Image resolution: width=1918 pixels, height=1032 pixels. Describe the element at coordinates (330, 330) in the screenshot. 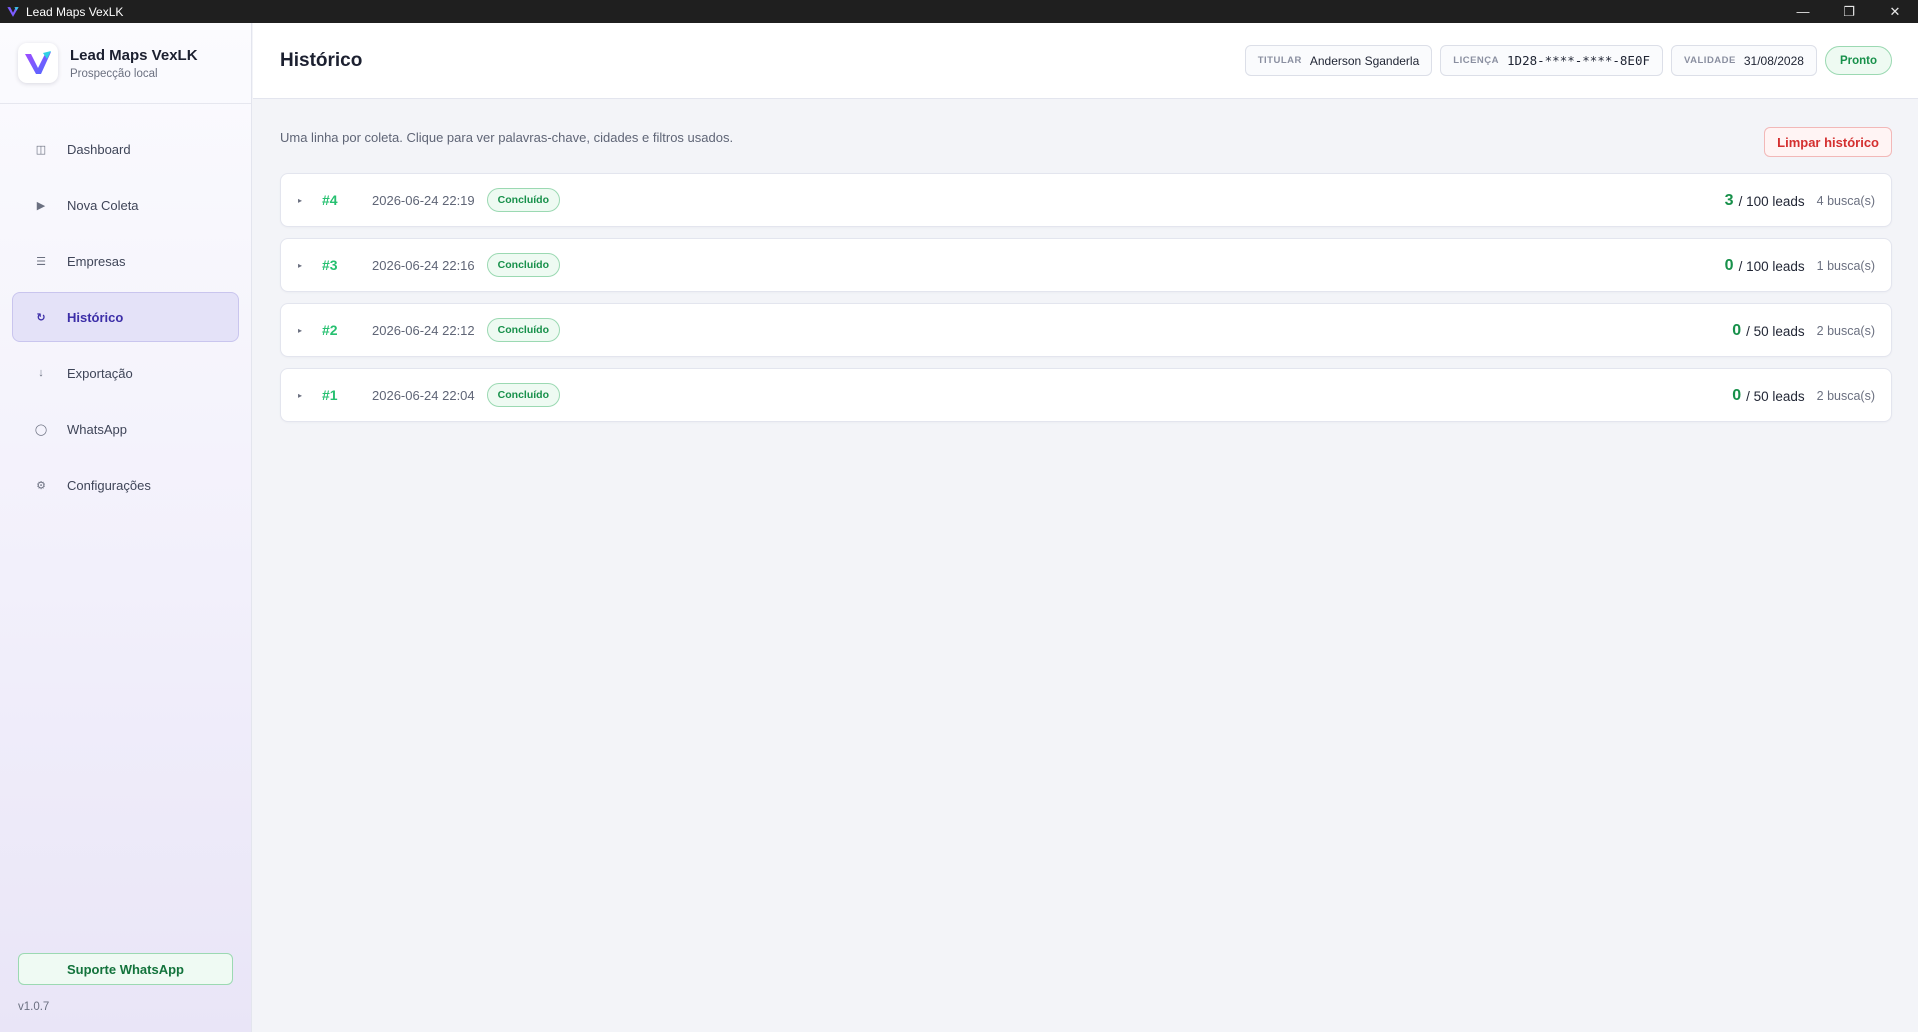

I see `row-number: #2` at that location.